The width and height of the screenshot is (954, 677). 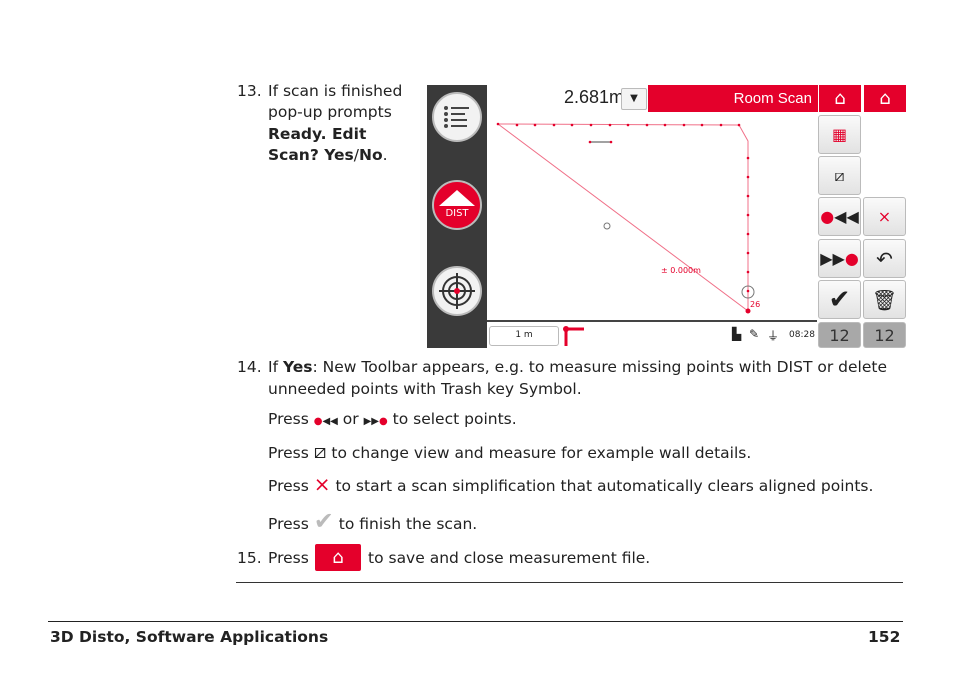 I want to click on point-label: 26, so click(x=755, y=304).